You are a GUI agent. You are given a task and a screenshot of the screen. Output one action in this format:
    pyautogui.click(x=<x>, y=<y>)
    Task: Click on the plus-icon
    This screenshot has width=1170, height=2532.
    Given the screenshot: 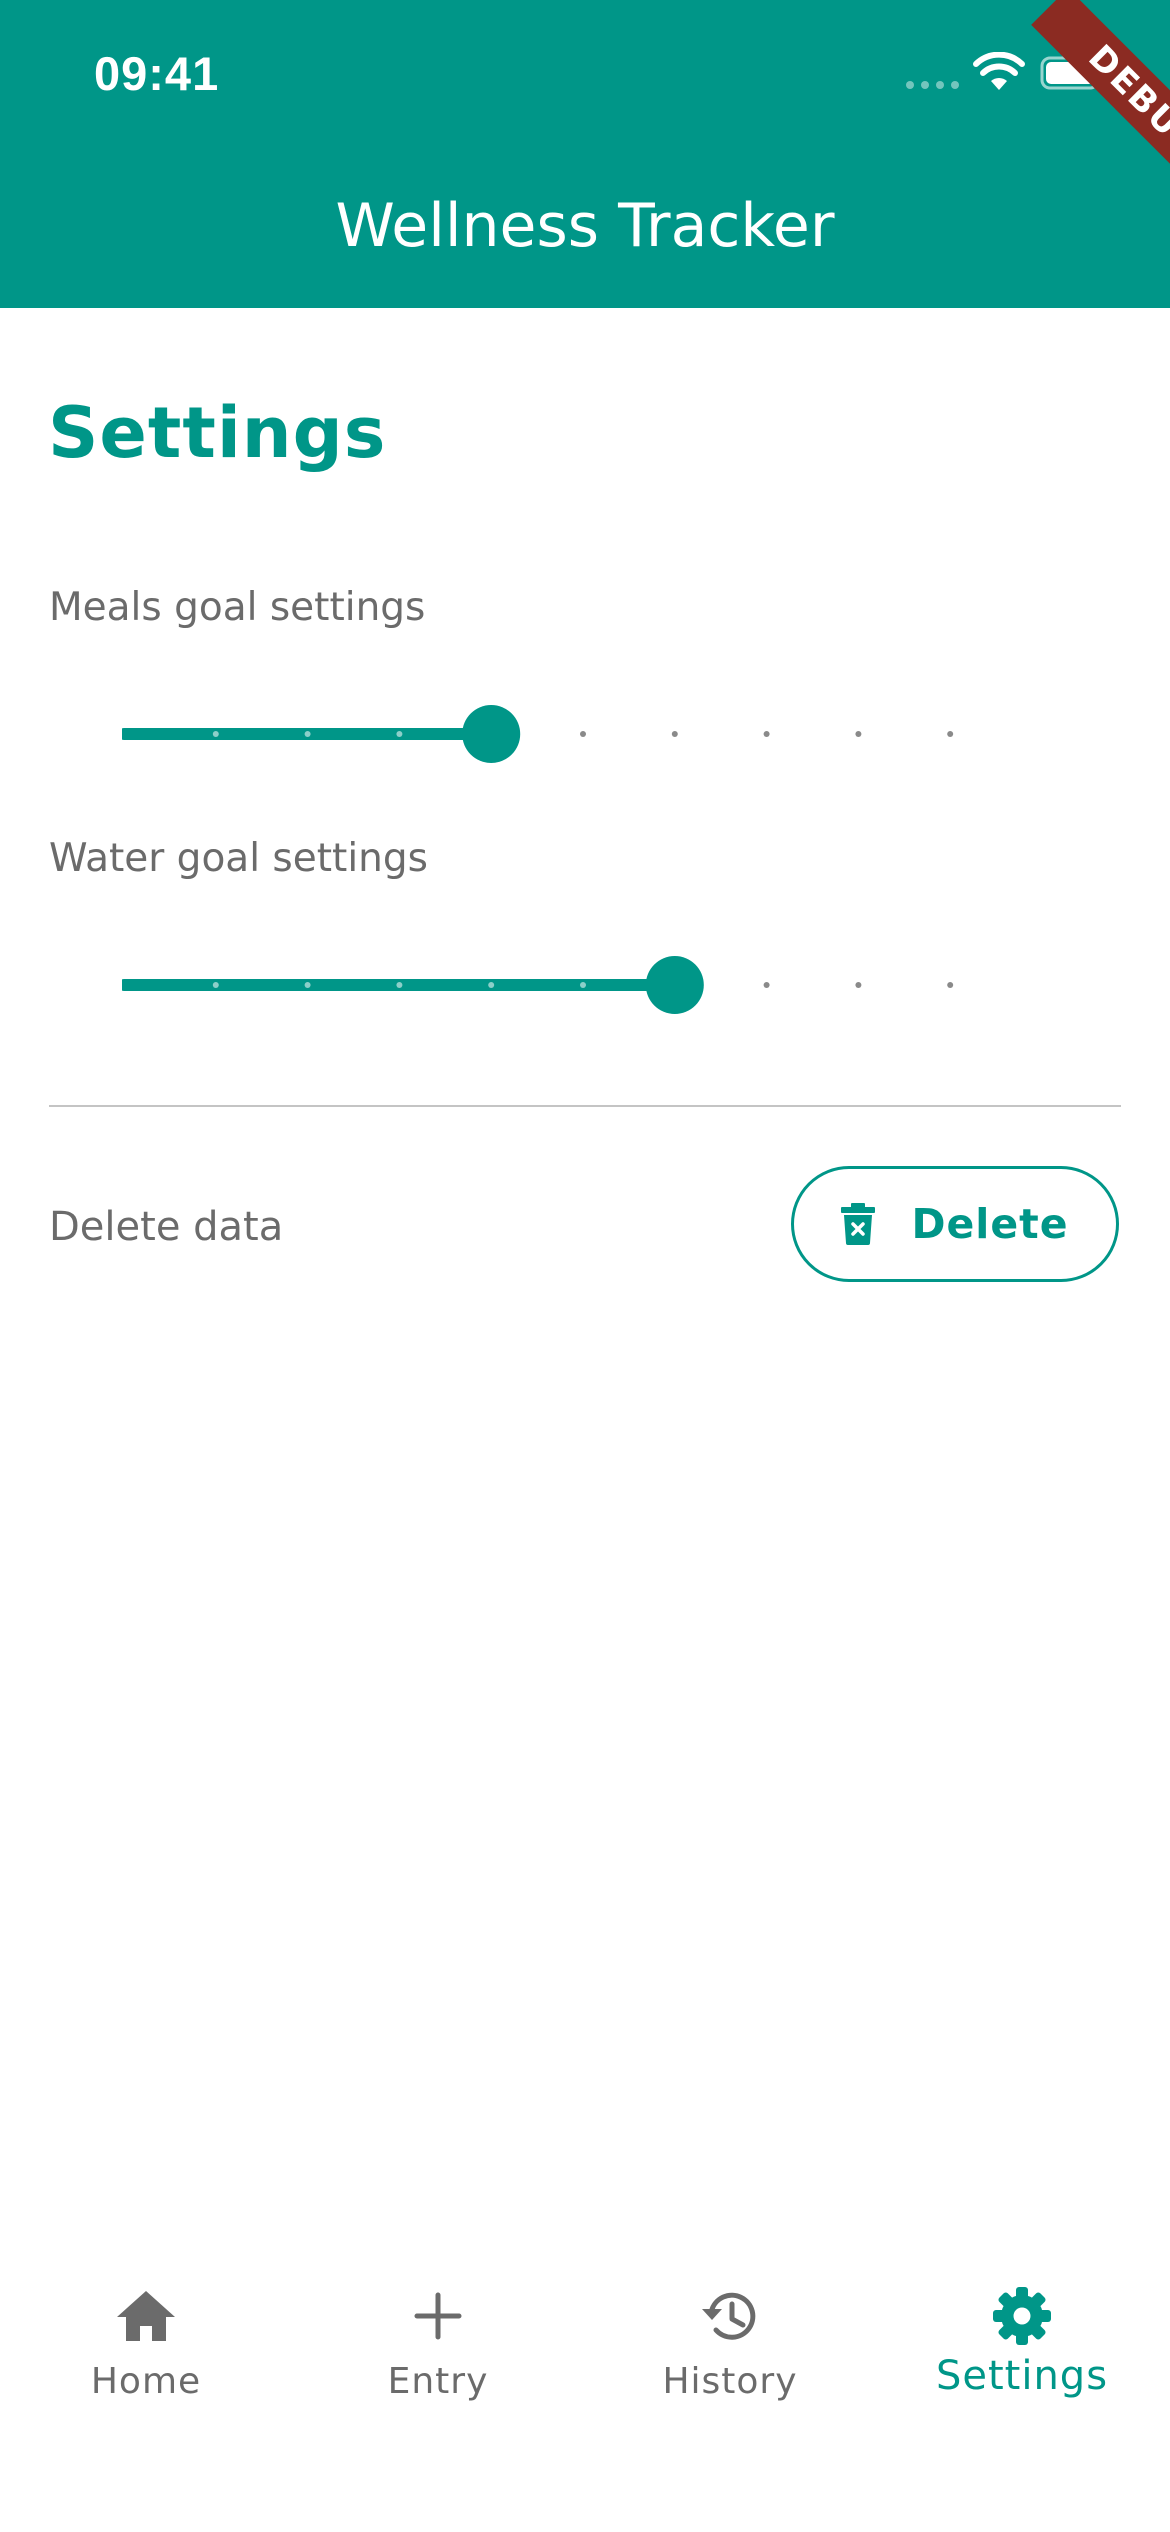 What is the action you would take?
    pyautogui.click(x=438, y=2316)
    